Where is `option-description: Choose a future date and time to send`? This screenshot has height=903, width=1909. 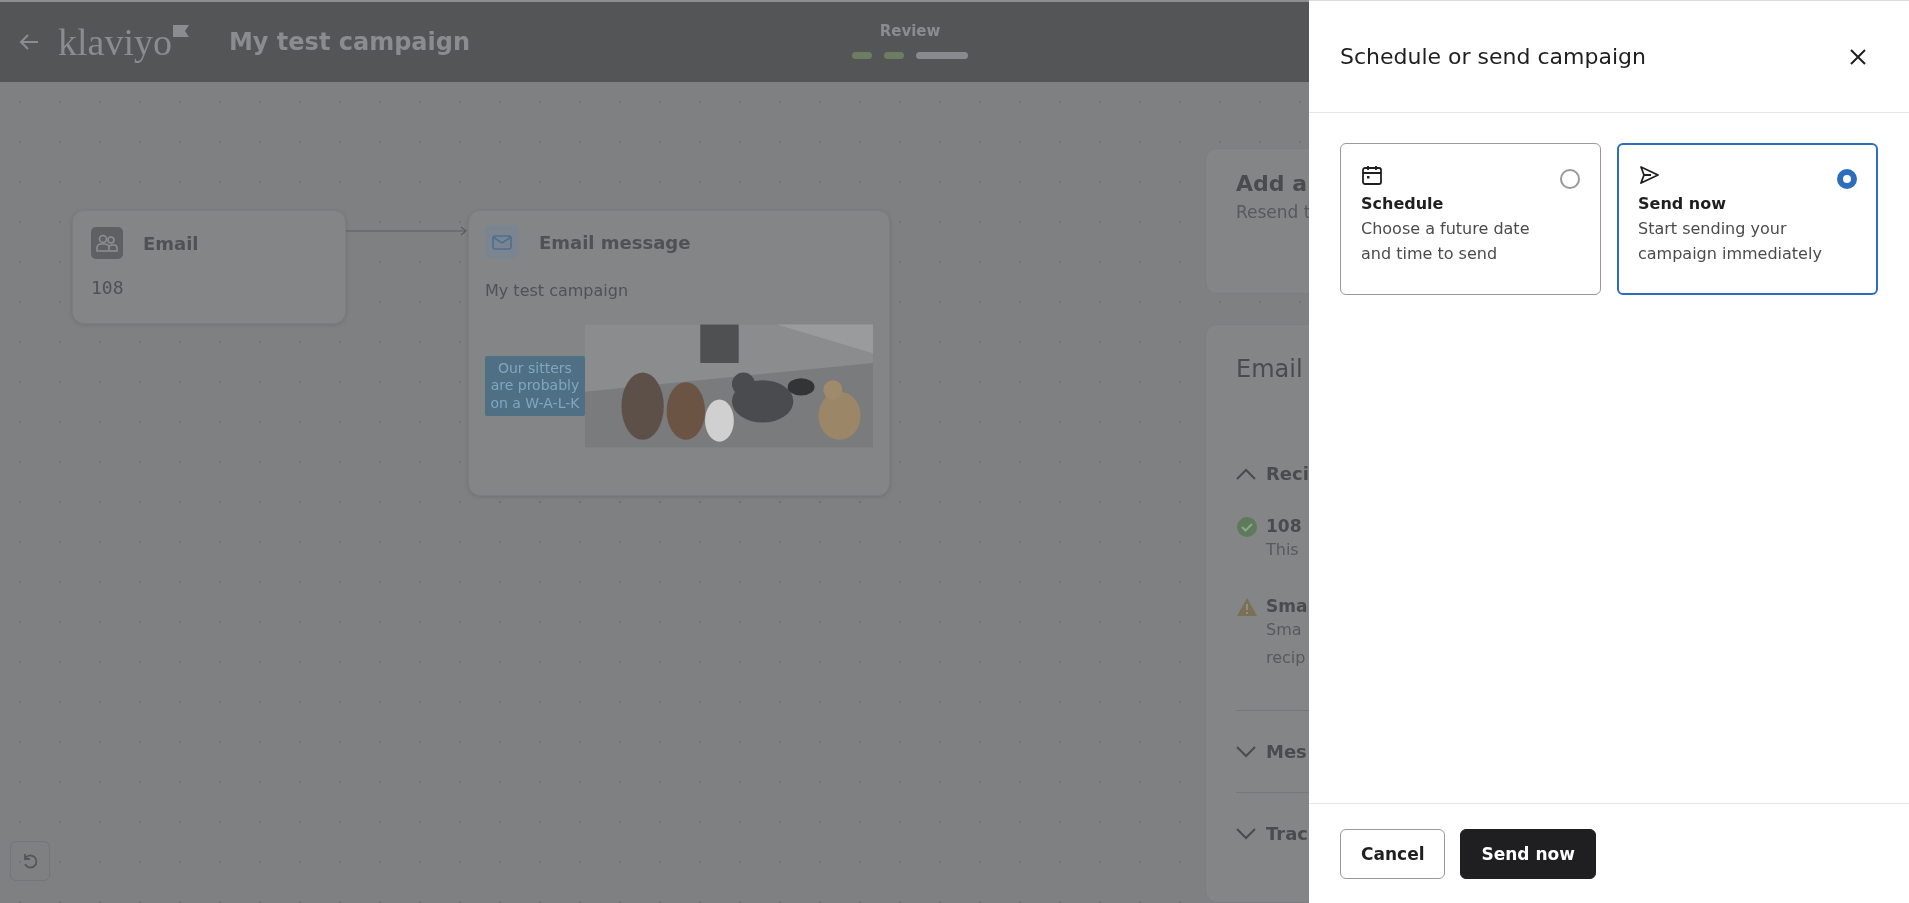
option-description: Choose a future date and time to send is located at coordinates (1446, 241).